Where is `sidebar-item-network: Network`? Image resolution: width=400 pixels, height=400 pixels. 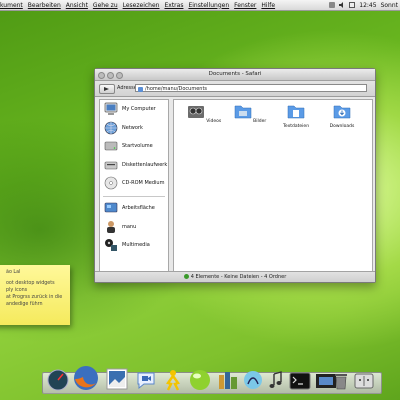
sidebar-item-network: Network is located at coordinates (134, 128).